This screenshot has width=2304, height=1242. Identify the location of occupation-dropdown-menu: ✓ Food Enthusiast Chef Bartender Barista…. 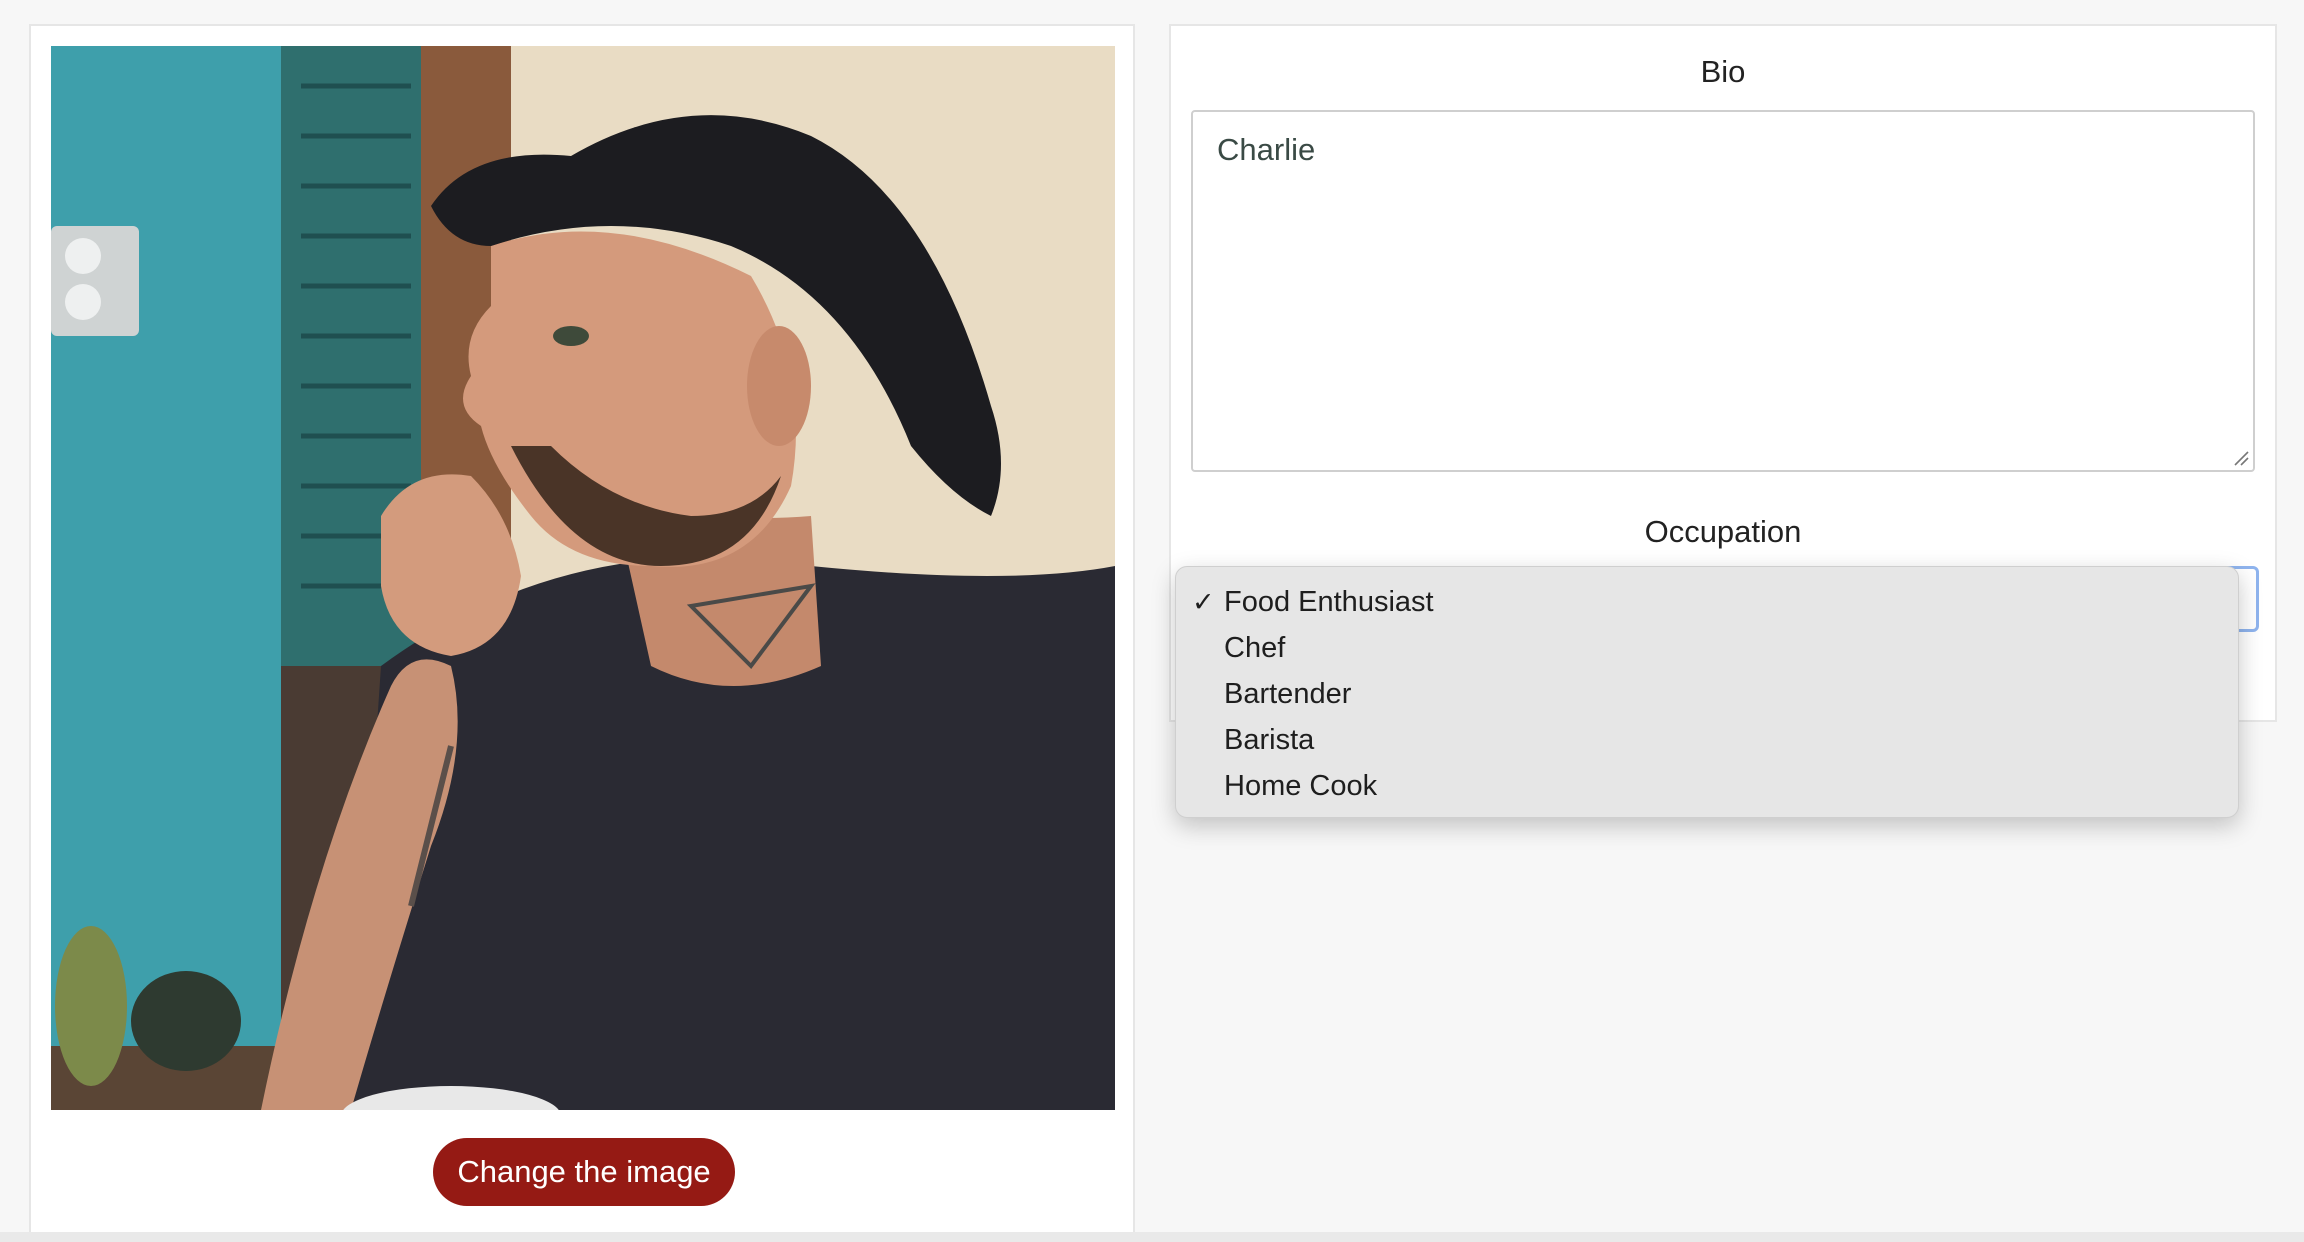
(1707, 692).